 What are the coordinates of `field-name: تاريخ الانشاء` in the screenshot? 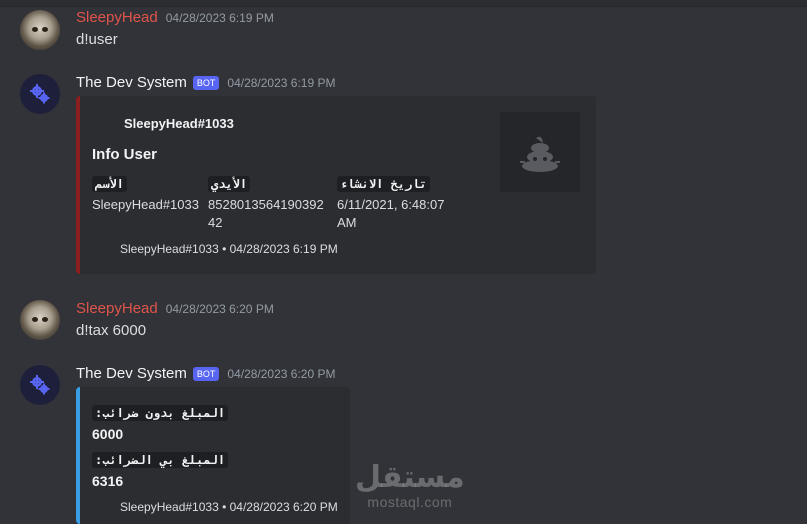 It's located at (383, 184).